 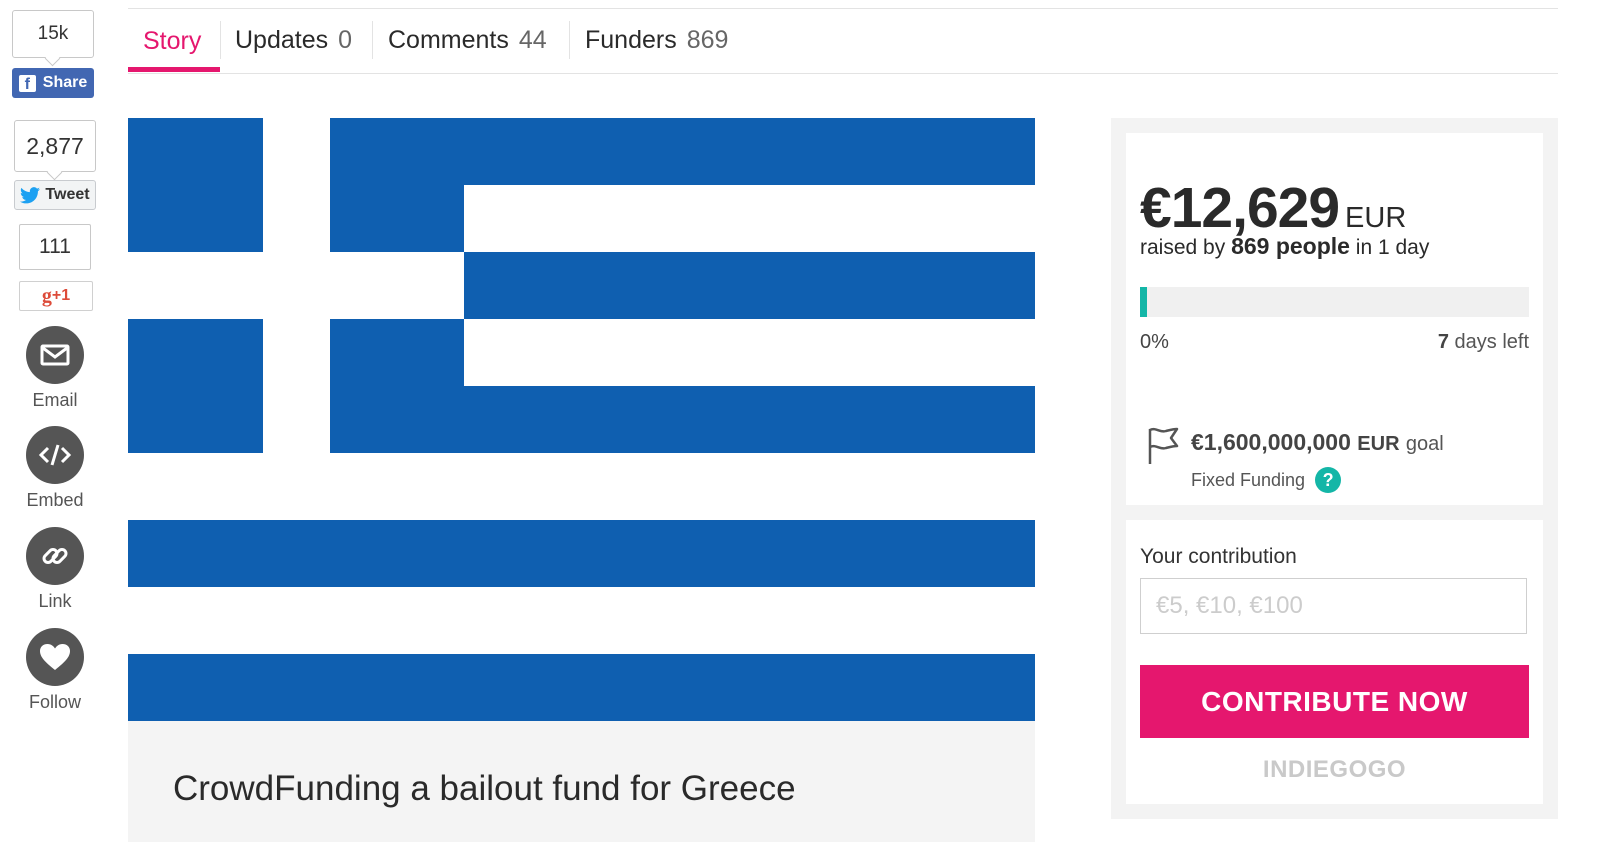 I want to click on tweet-label: Tweet, so click(x=67, y=194).